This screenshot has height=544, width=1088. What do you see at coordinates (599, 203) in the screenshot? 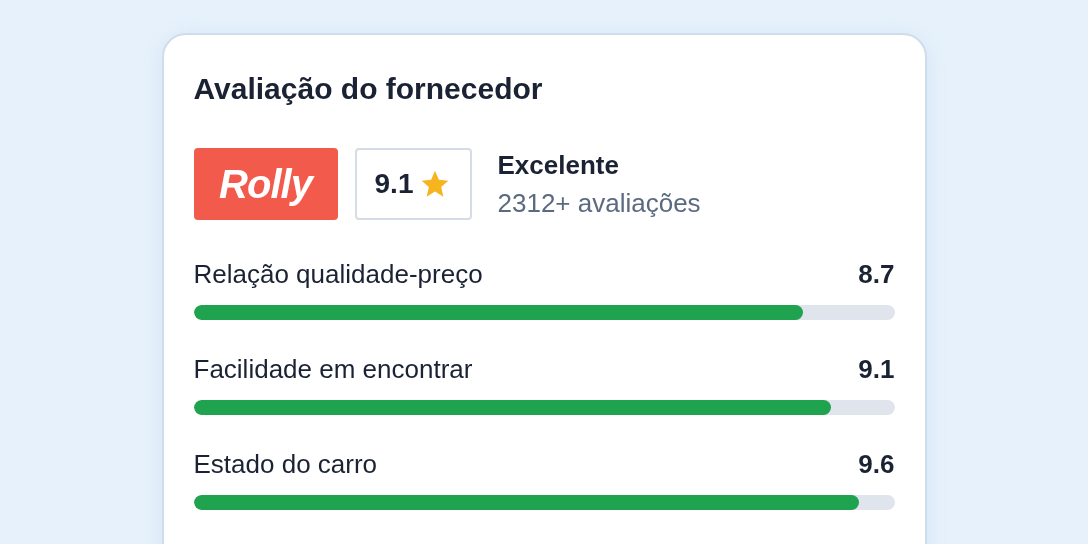
I see `review-count: 2312+ avaliações` at bounding box center [599, 203].